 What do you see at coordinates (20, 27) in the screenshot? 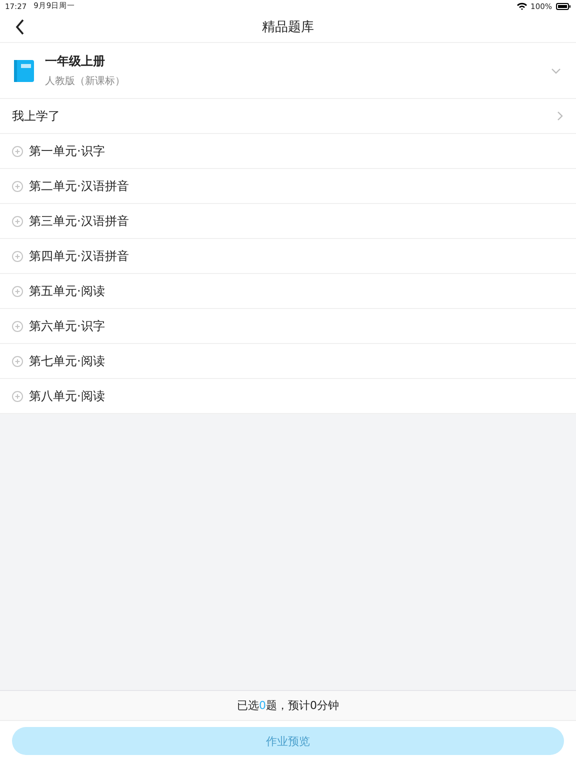
I see `back-icon` at bounding box center [20, 27].